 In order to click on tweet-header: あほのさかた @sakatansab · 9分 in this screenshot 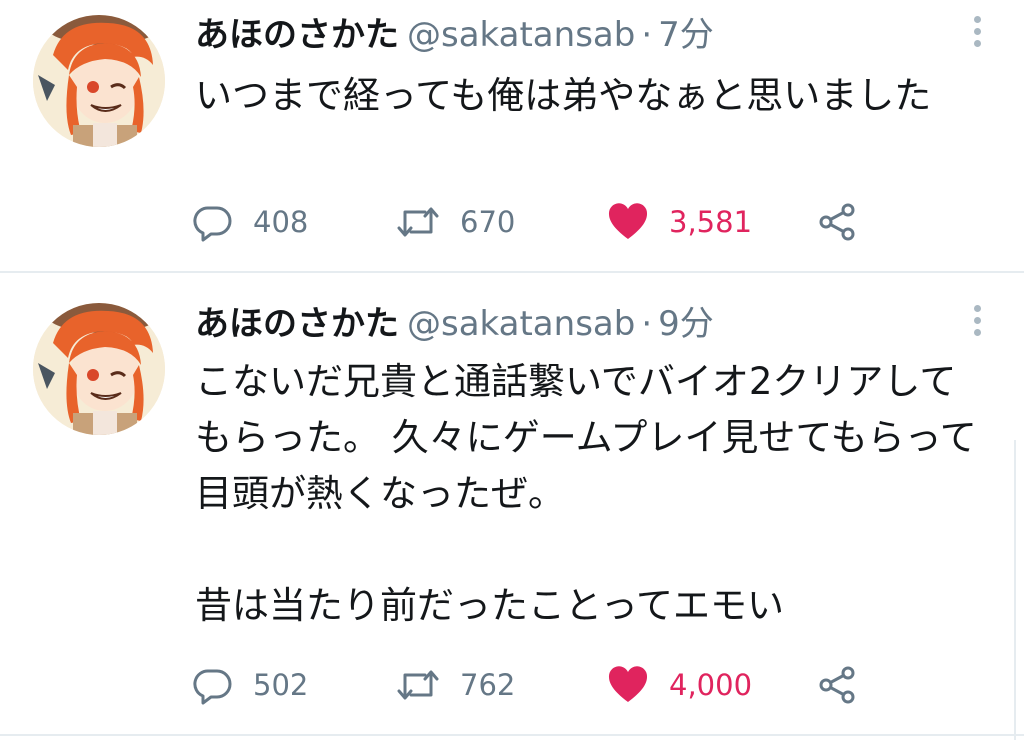, I will do `click(454, 324)`.